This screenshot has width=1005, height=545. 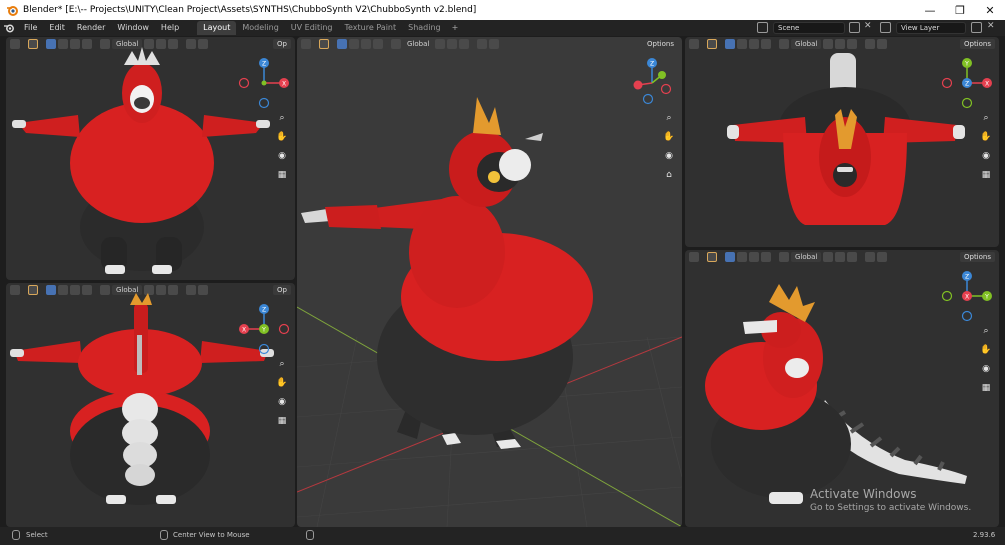 I want to click on navigation-gizmo: Y X Z, so click(x=967, y=83).